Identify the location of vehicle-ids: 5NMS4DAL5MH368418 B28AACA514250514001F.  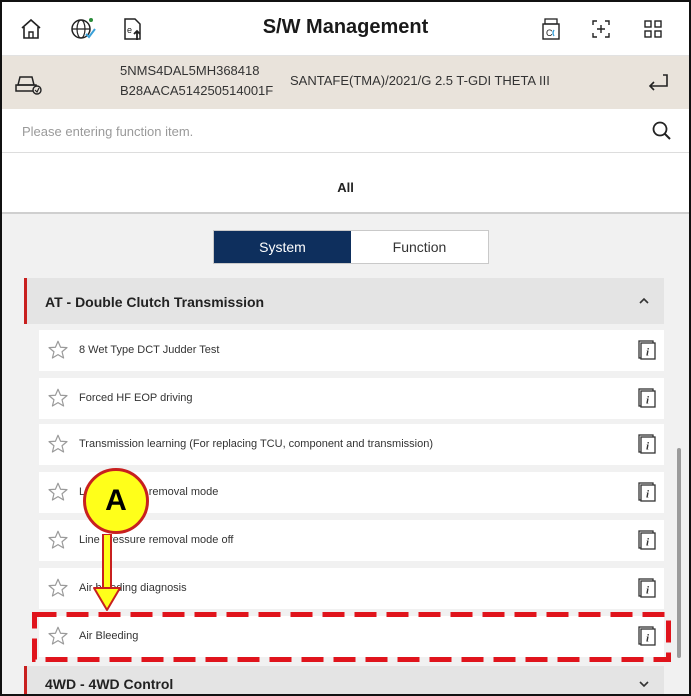
(196, 81).